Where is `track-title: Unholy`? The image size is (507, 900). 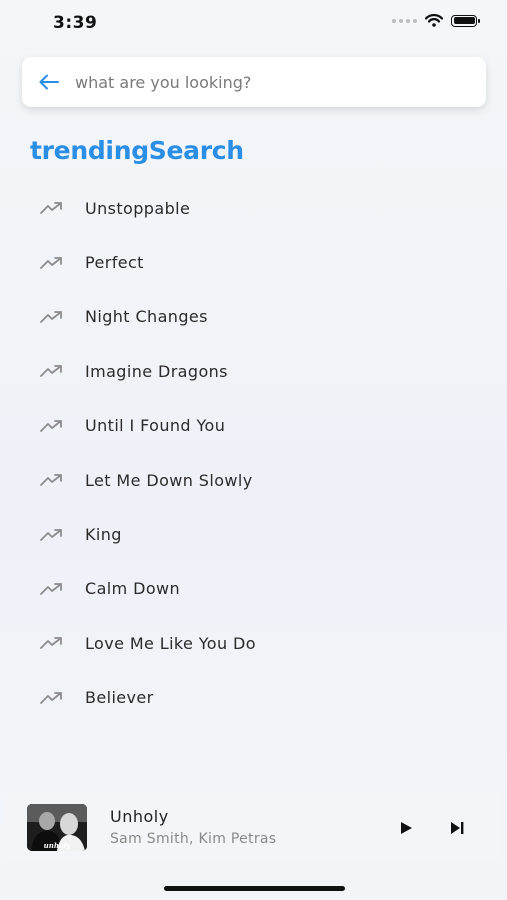 track-title: Unholy is located at coordinates (139, 816).